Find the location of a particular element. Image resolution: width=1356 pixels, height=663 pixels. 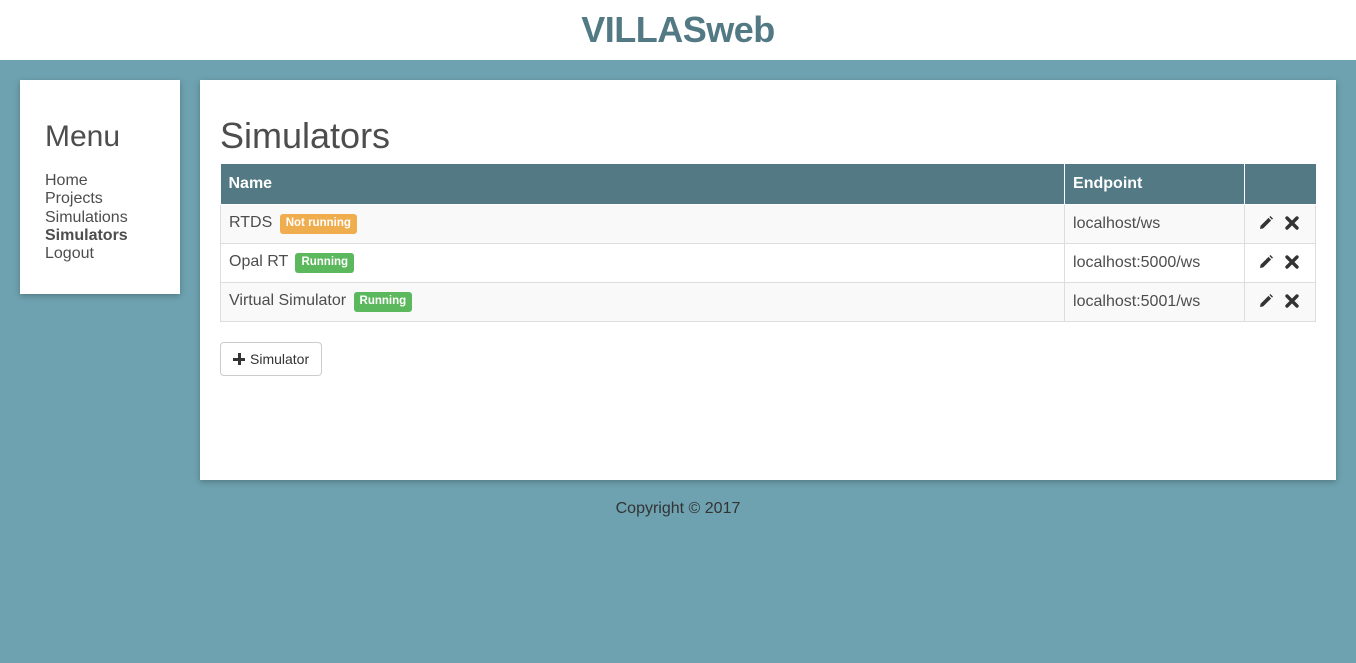

column-header-actions is located at coordinates (1280, 184).